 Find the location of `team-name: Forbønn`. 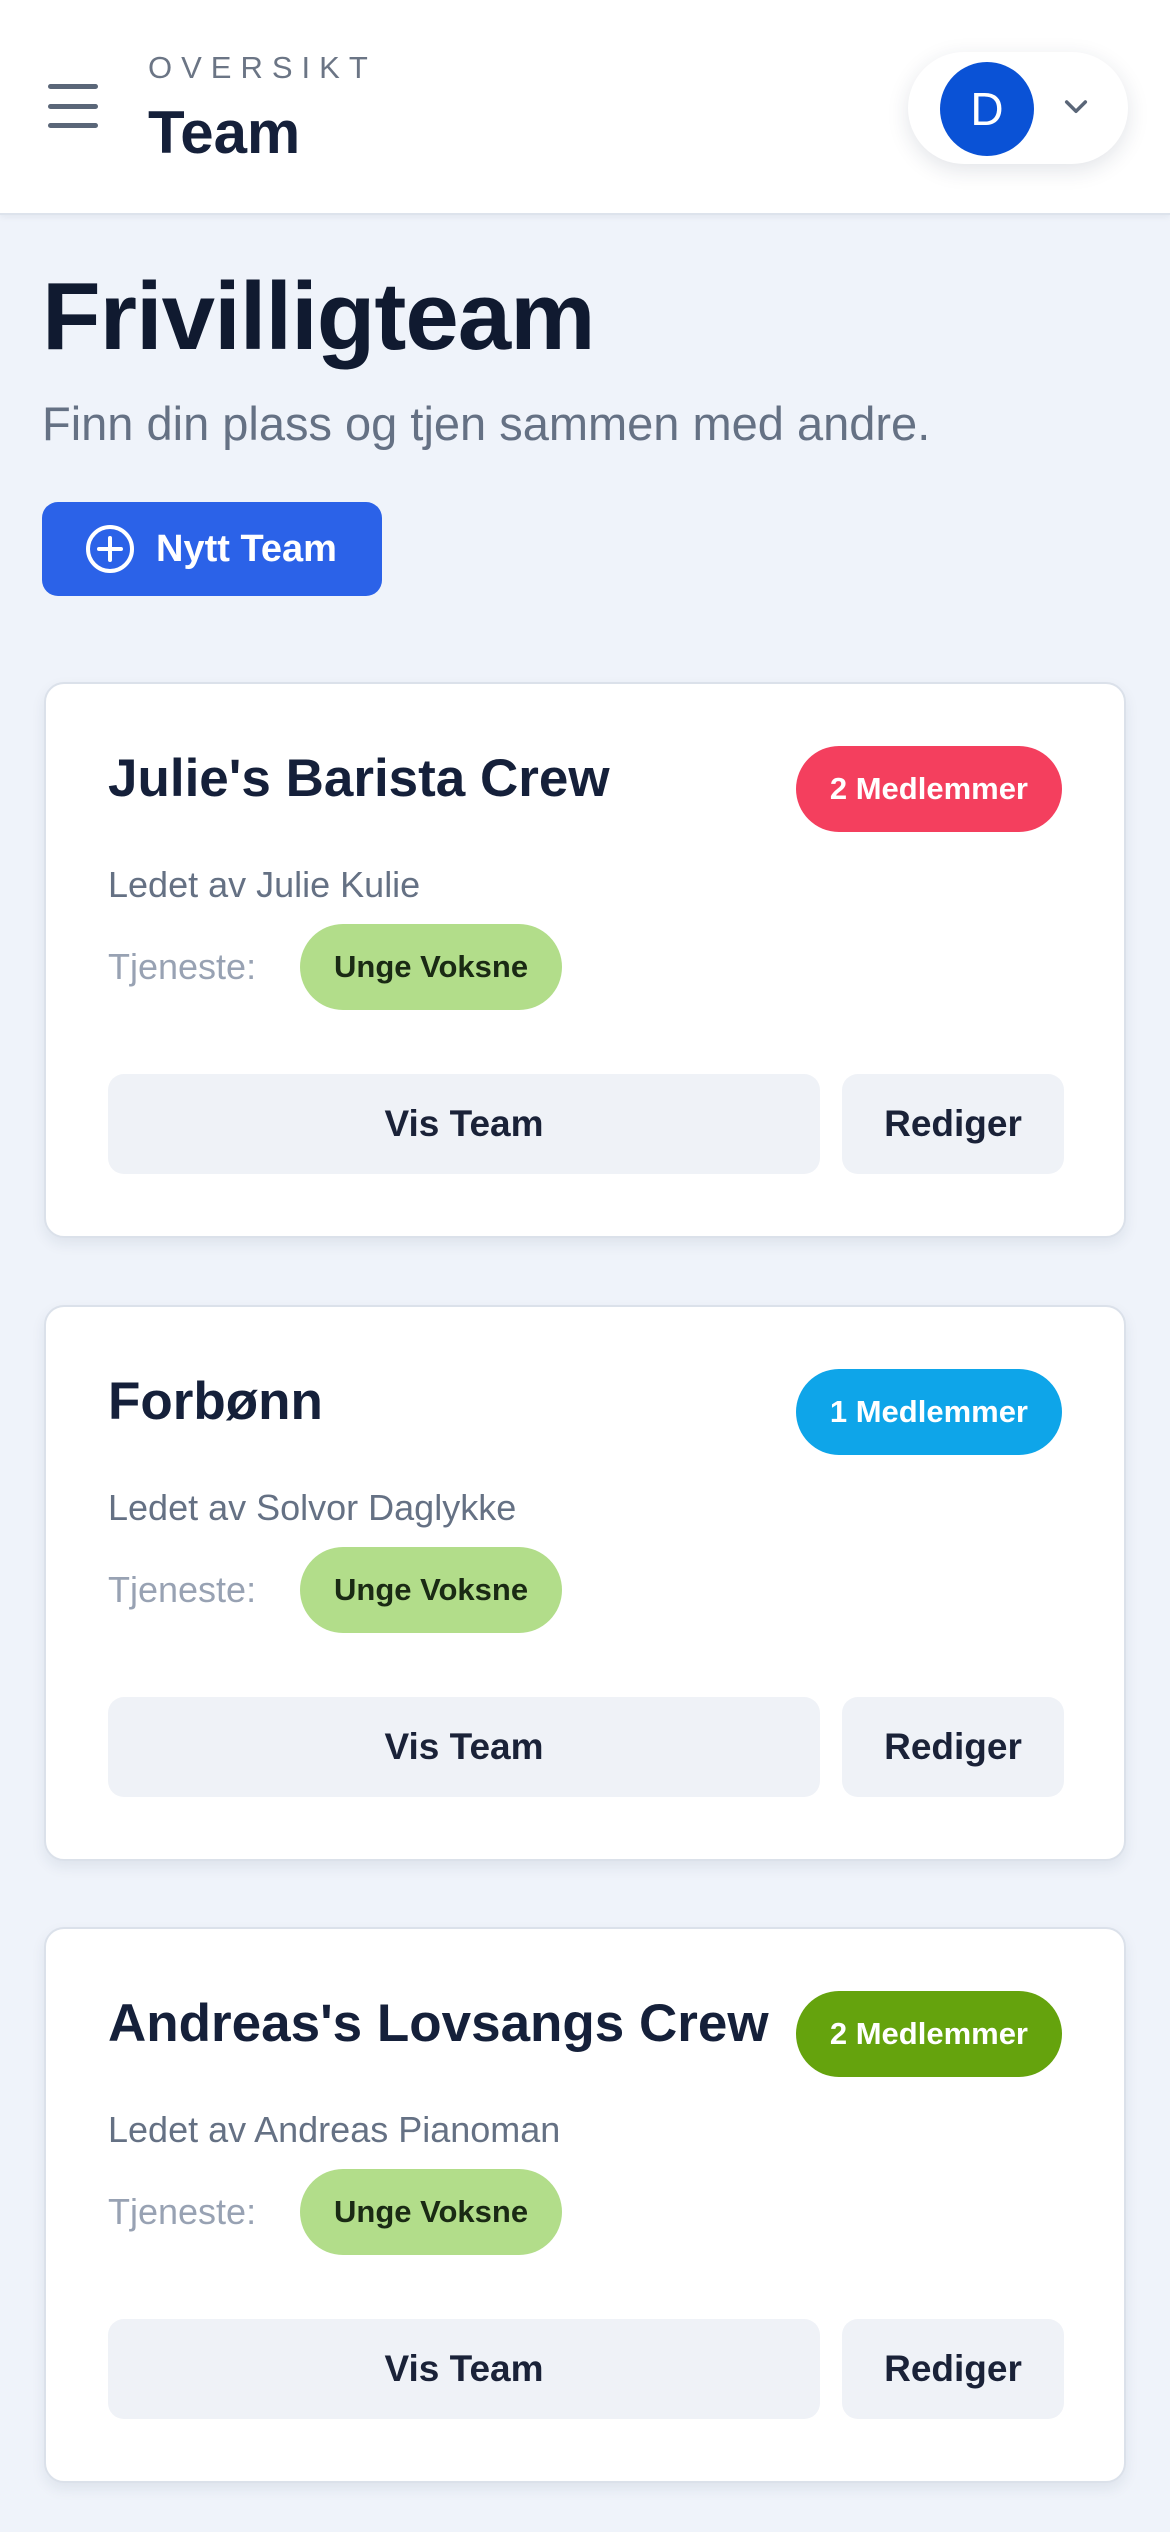

team-name: Forbønn is located at coordinates (215, 1401).